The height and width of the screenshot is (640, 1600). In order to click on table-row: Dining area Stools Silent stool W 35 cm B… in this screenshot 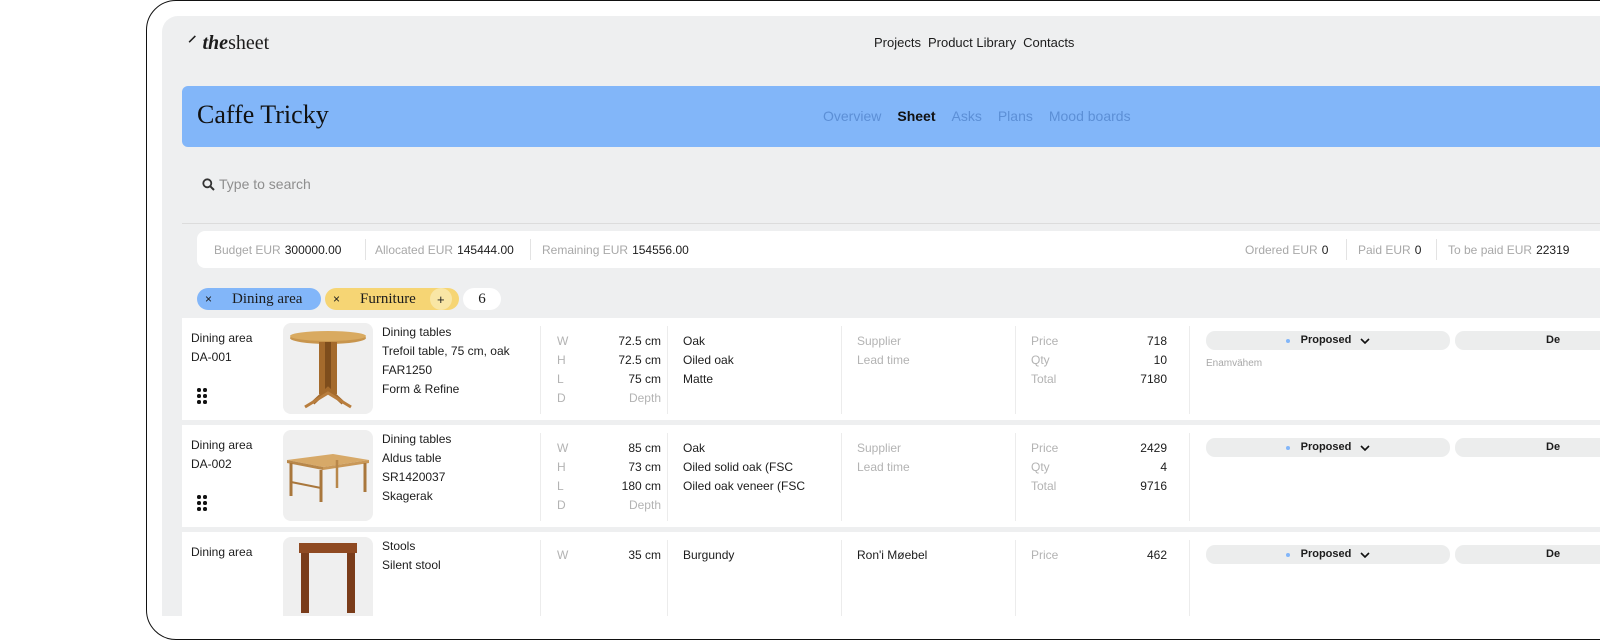, I will do `click(891, 574)`.